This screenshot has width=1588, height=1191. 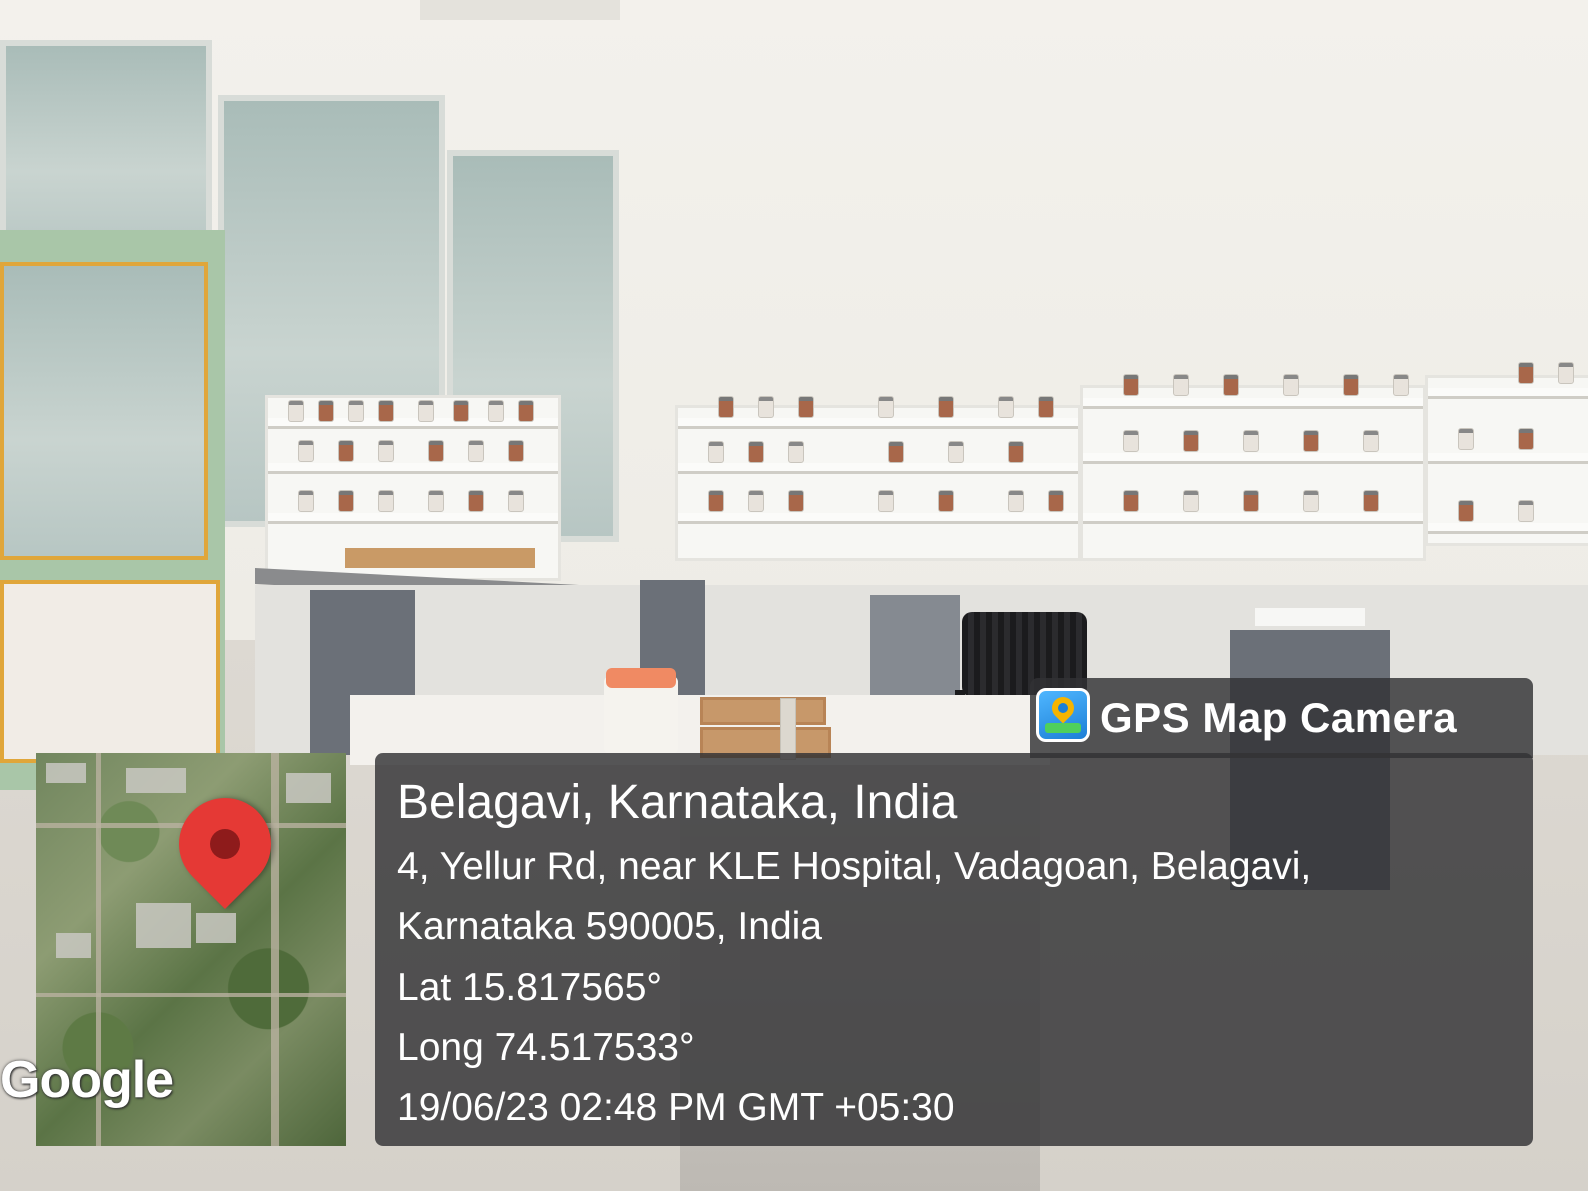 What do you see at coordinates (546, 1047) in the screenshot?
I see `longitude: Long 74.517533°` at bounding box center [546, 1047].